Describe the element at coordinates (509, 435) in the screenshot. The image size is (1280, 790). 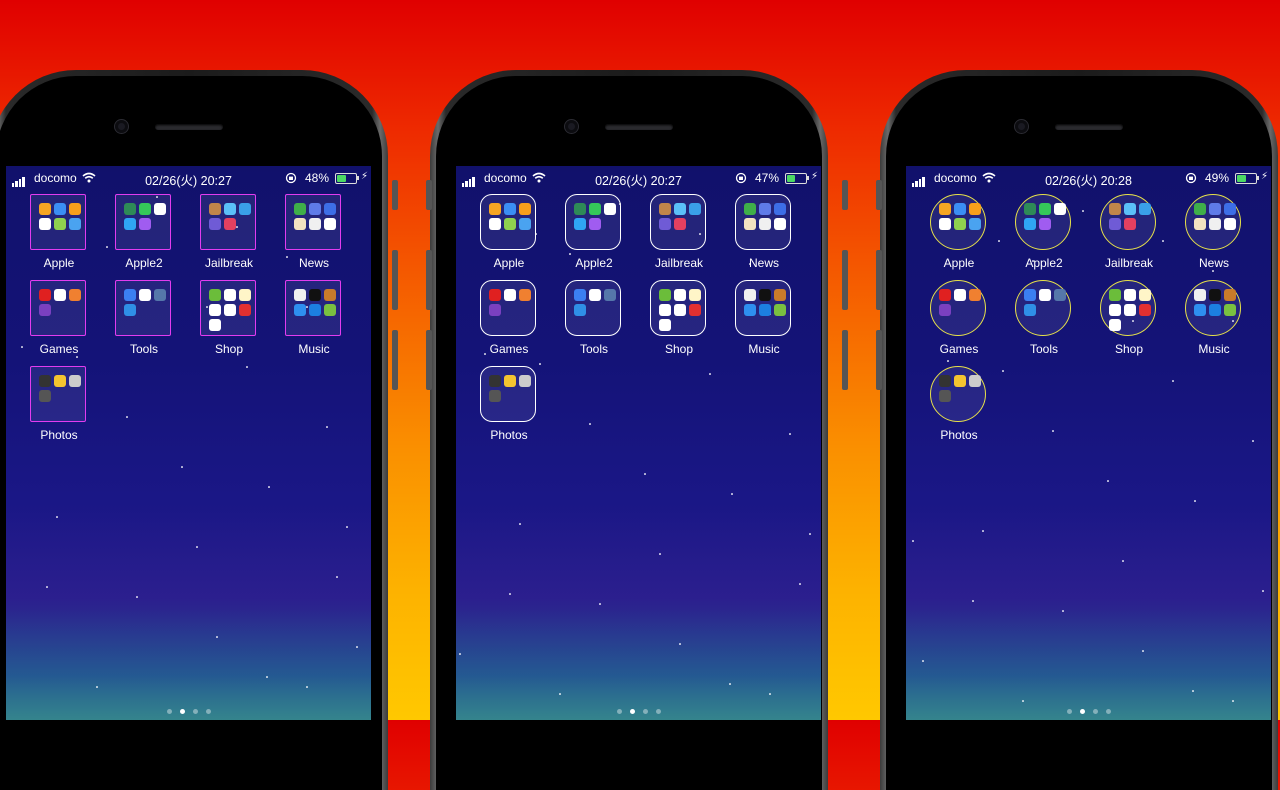
I see `folder-label: Photos` at that location.